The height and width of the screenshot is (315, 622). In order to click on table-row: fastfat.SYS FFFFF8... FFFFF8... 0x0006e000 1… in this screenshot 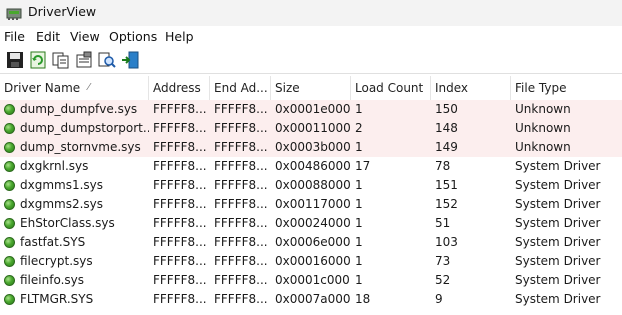, I will do `click(311, 242)`.